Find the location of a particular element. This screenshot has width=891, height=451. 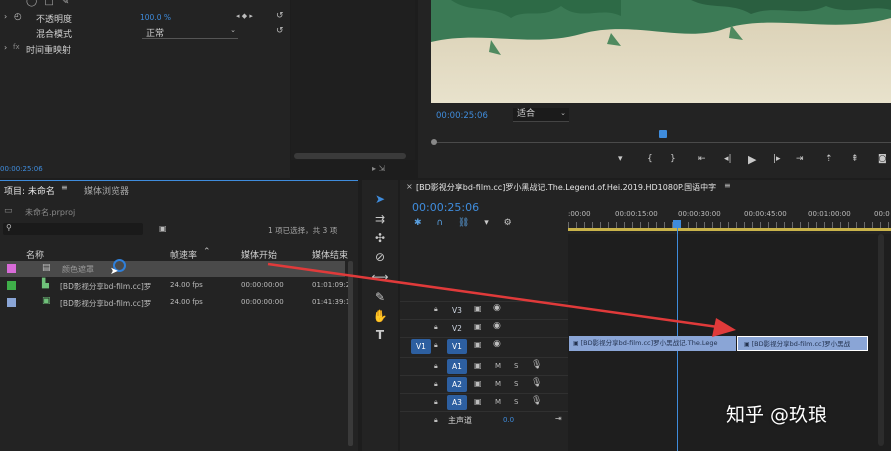

step-forward-icon: |▸ is located at coordinates (777, 159).